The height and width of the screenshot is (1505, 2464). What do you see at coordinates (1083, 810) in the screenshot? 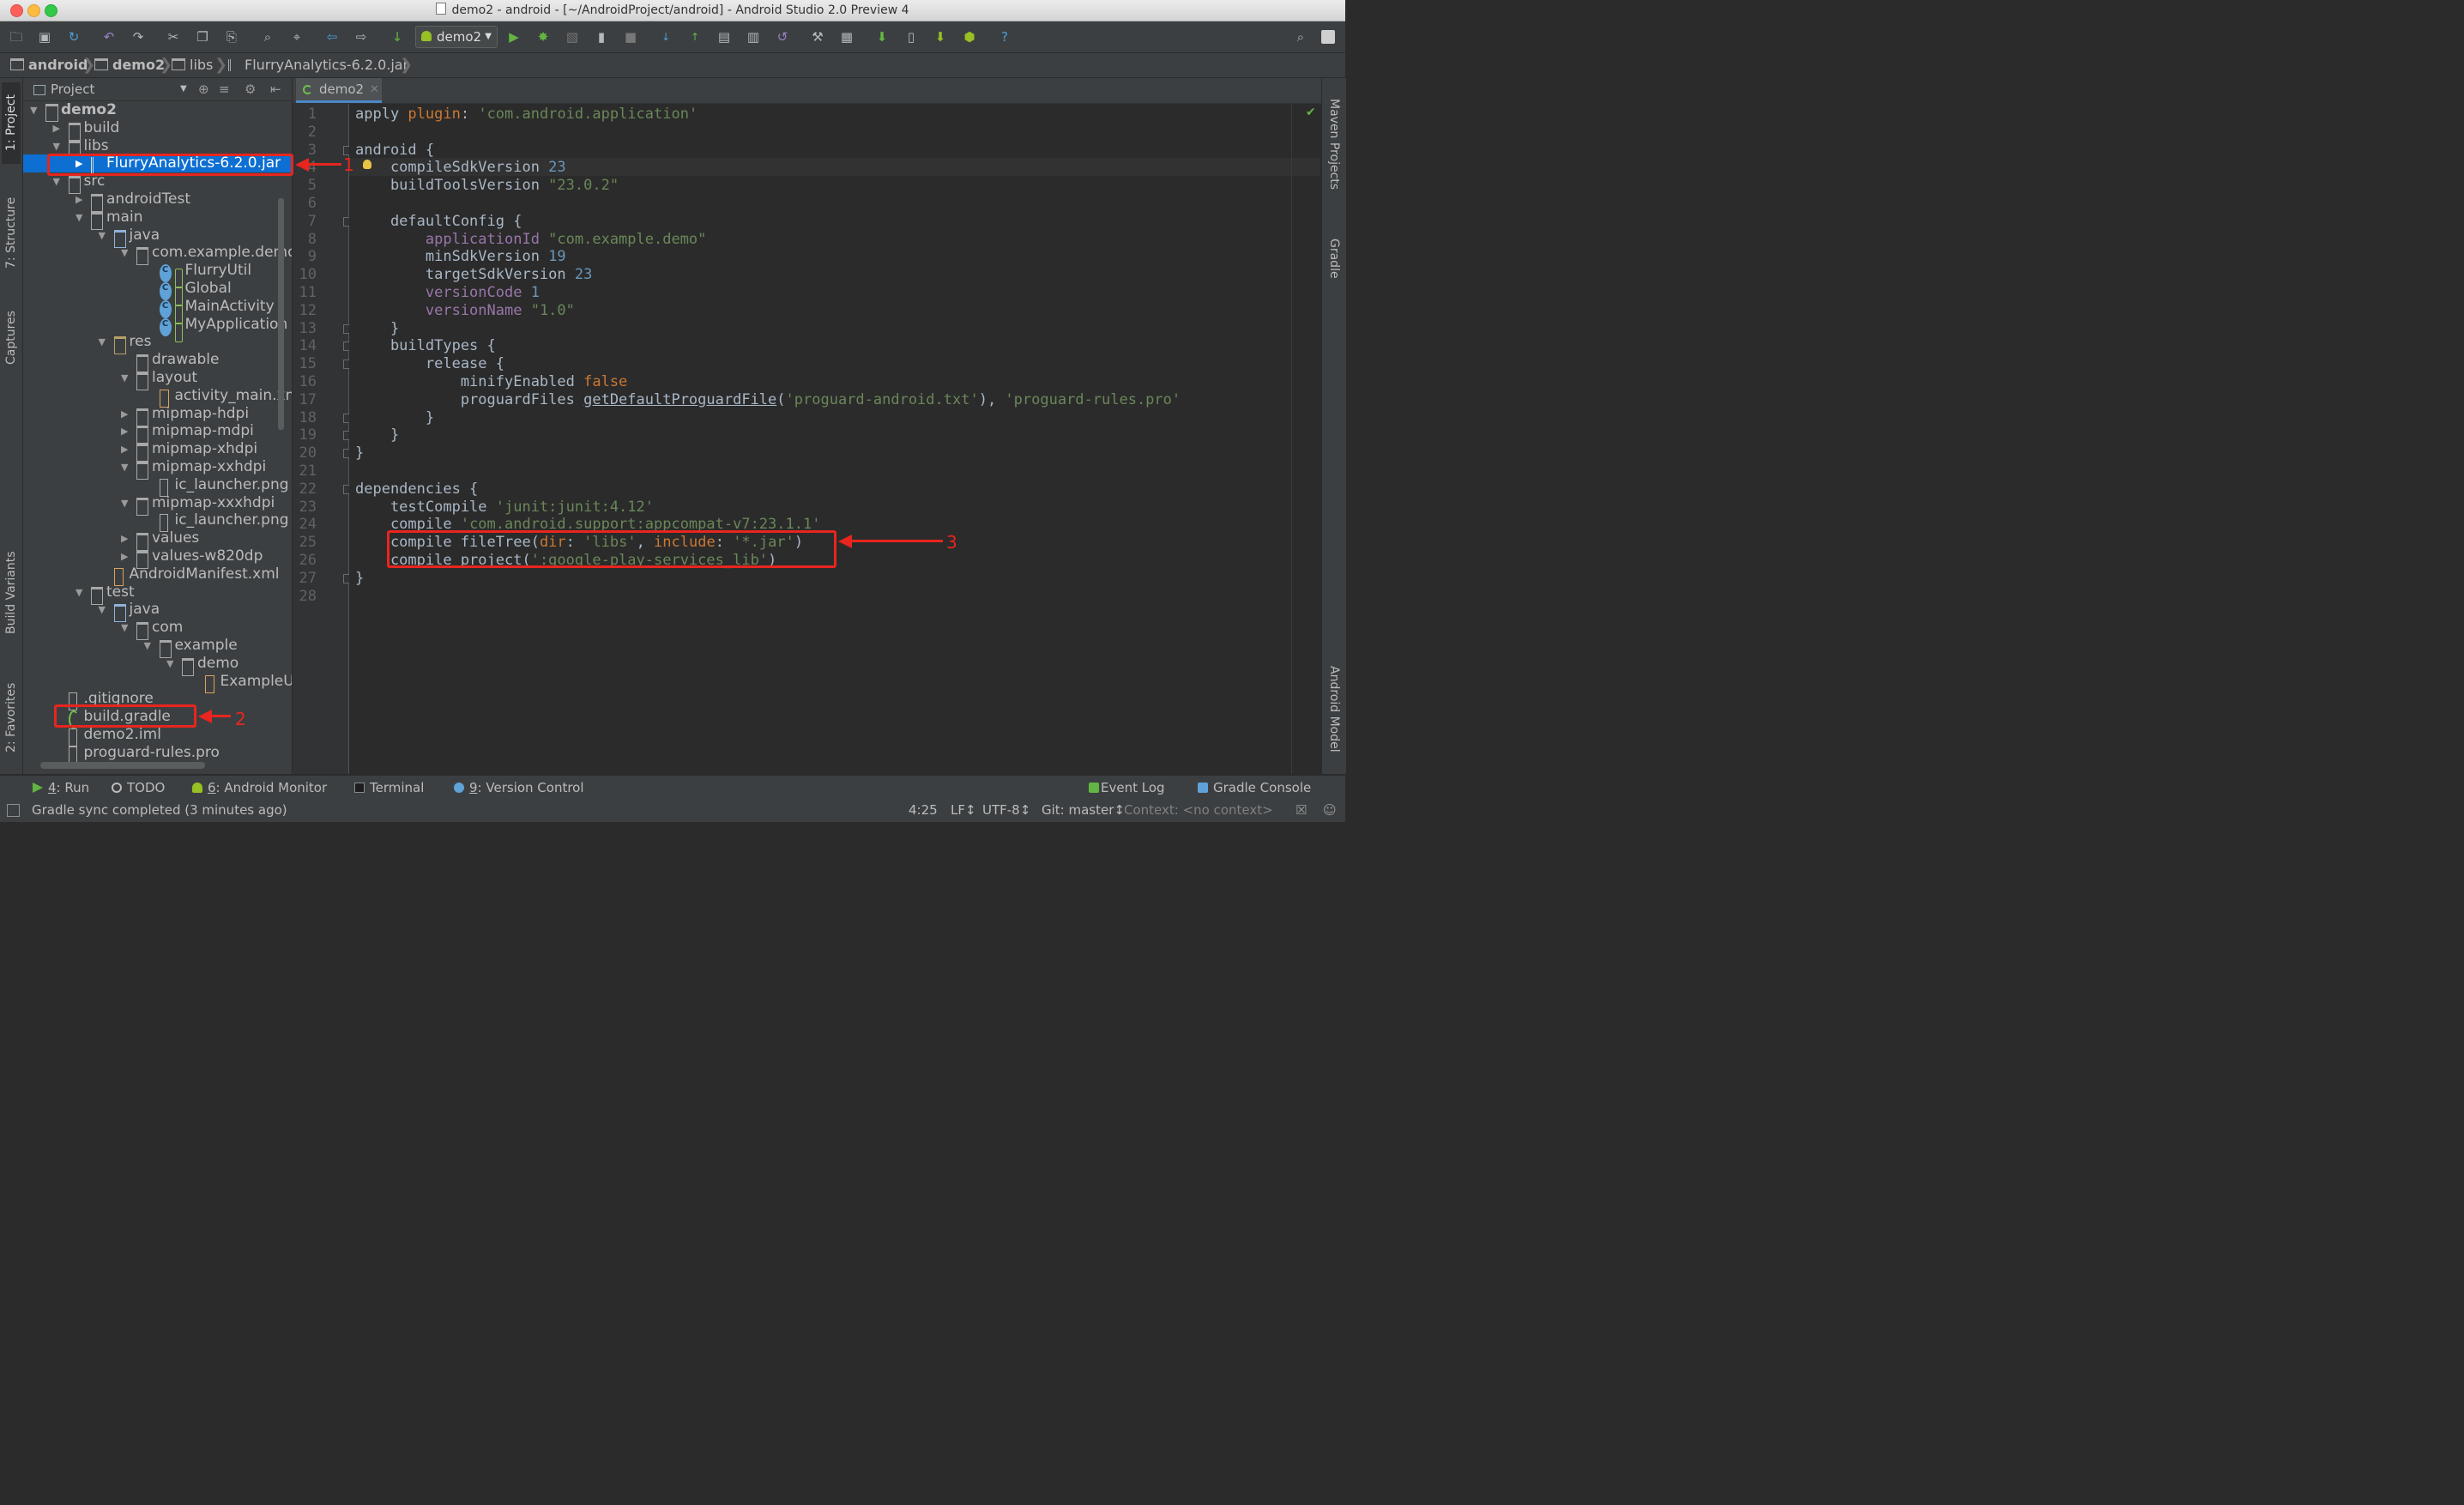
I see `git-branch: Git: master↕` at bounding box center [1083, 810].